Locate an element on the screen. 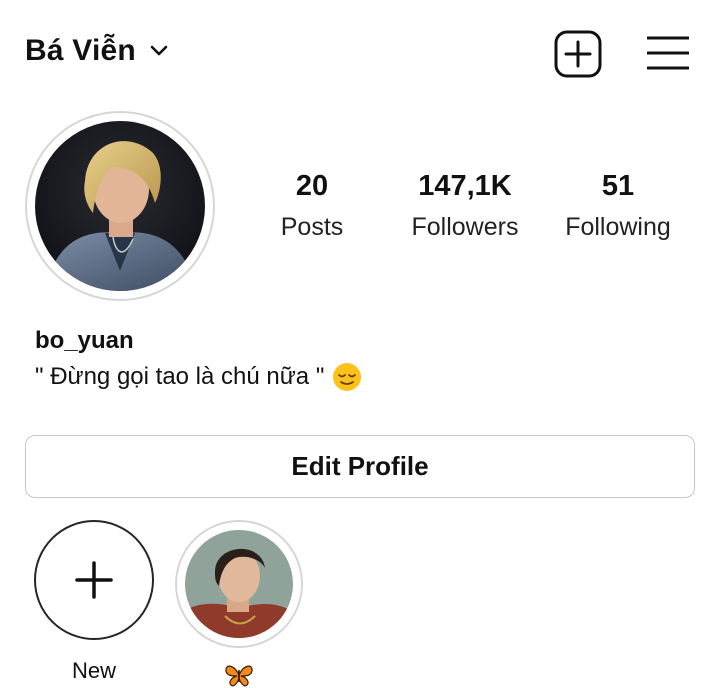 The image size is (720, 688). chevron-down-icon is located at coordinates (159, 50).